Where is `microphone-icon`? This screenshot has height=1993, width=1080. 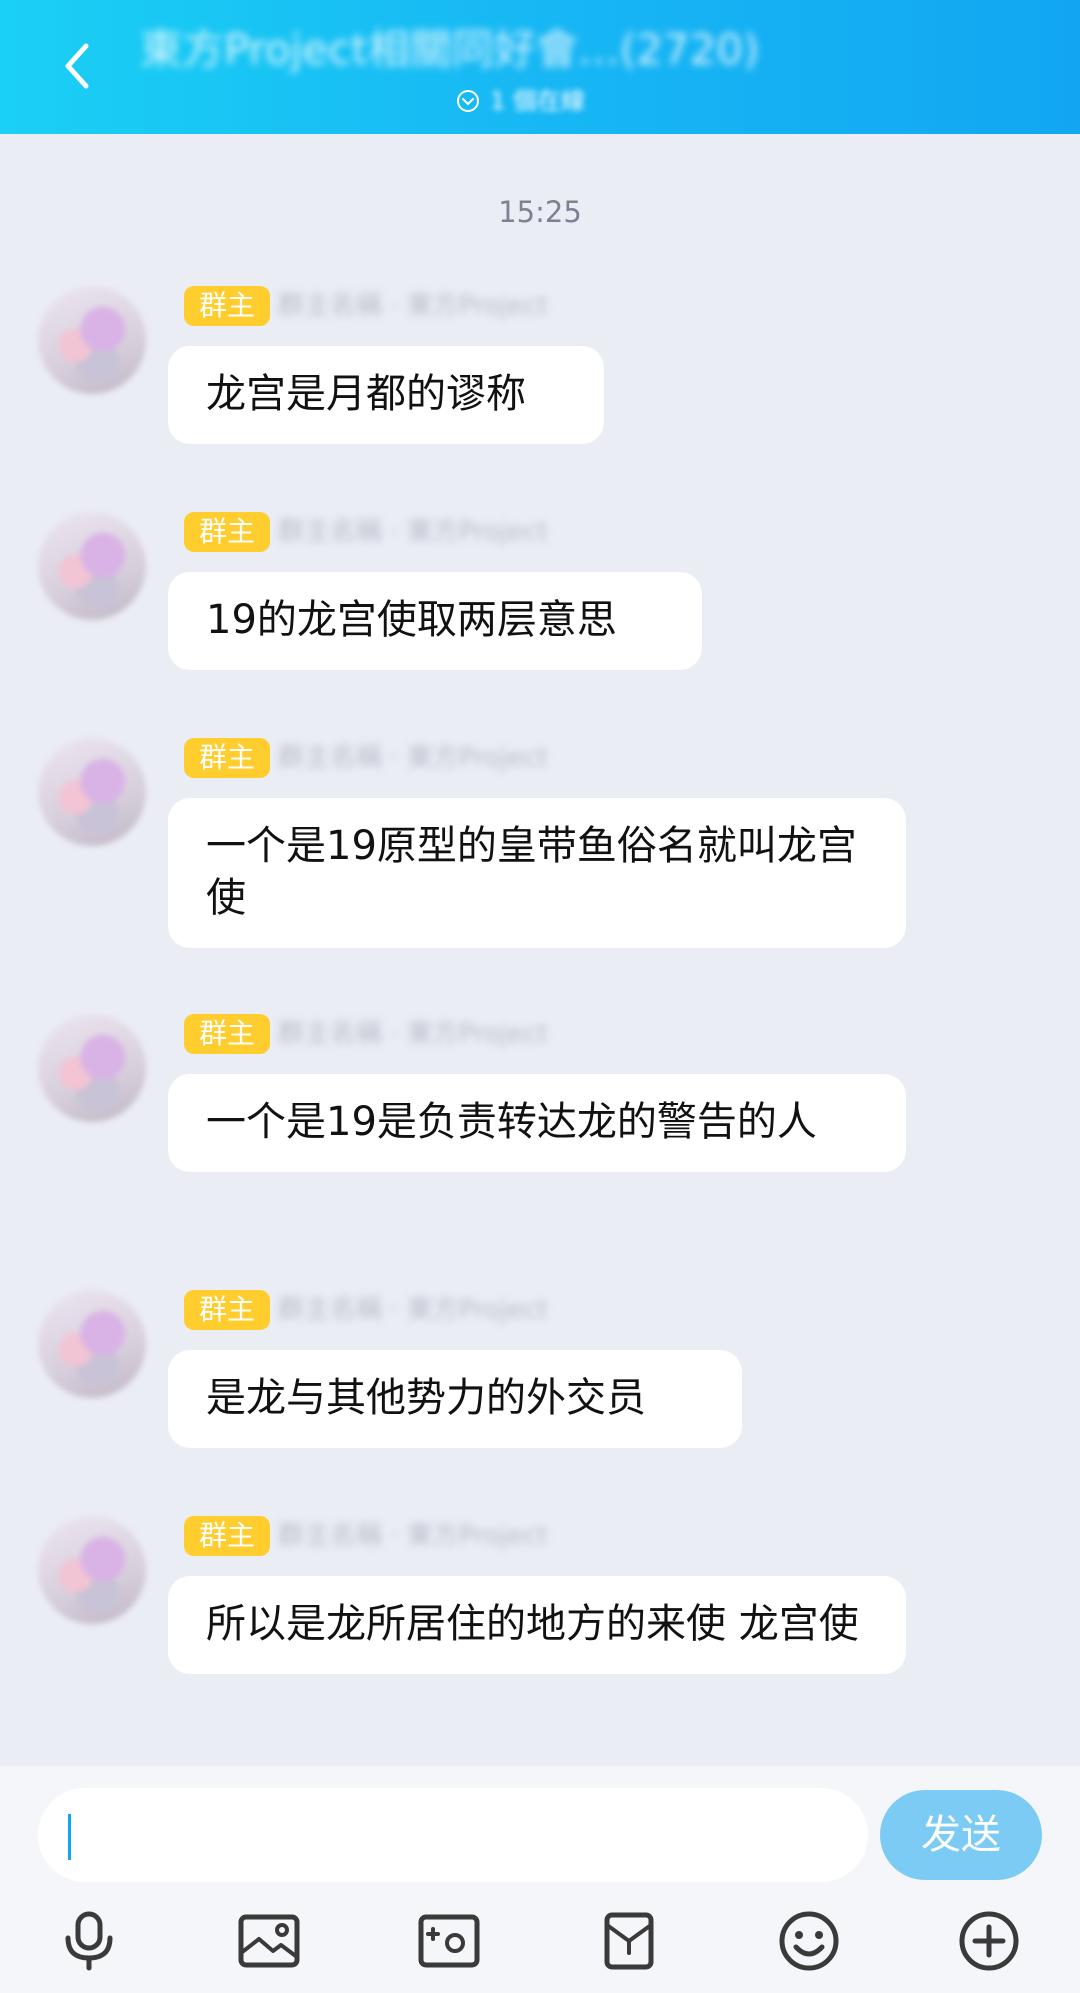 microphone-icon is located at coordinates (89, 1941).